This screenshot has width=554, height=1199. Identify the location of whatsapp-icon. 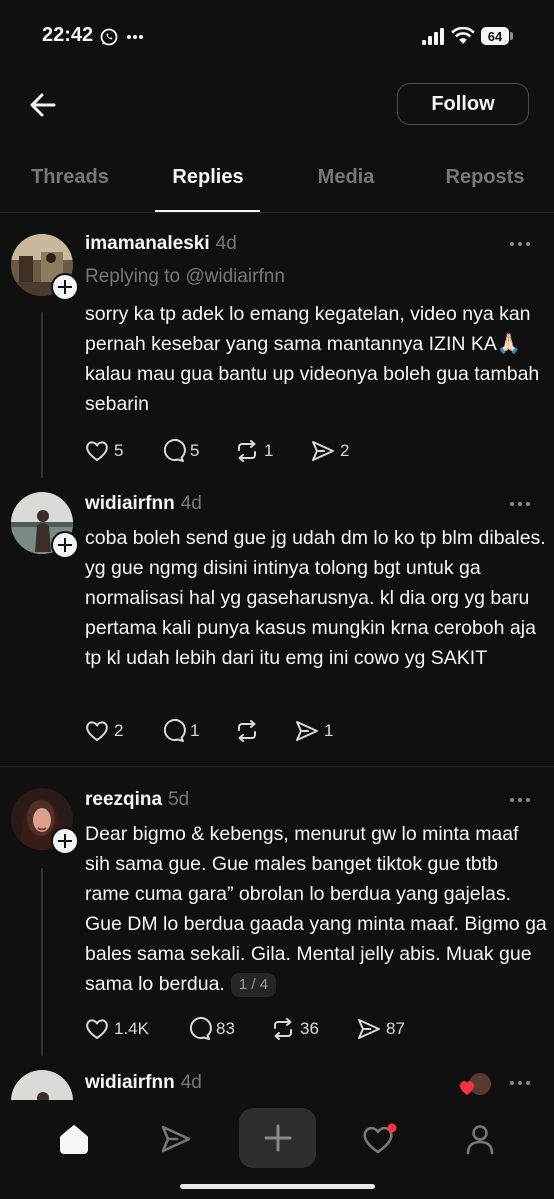
(109, 37).